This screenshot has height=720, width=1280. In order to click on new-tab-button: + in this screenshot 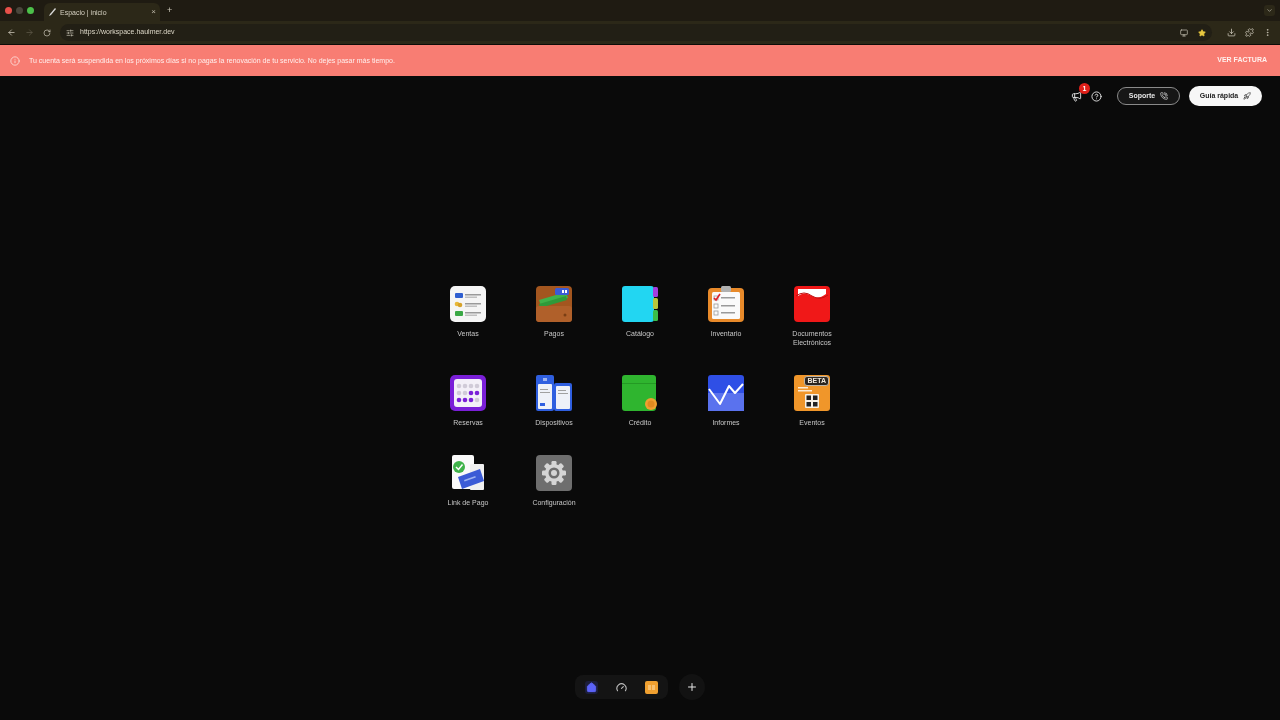, I will do `click(170, 10)`.